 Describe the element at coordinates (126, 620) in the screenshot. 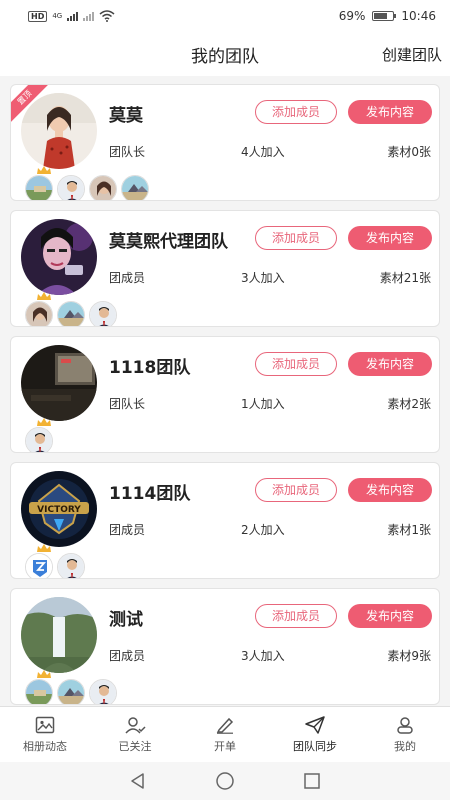

I see `team-name: 测试` at that location.